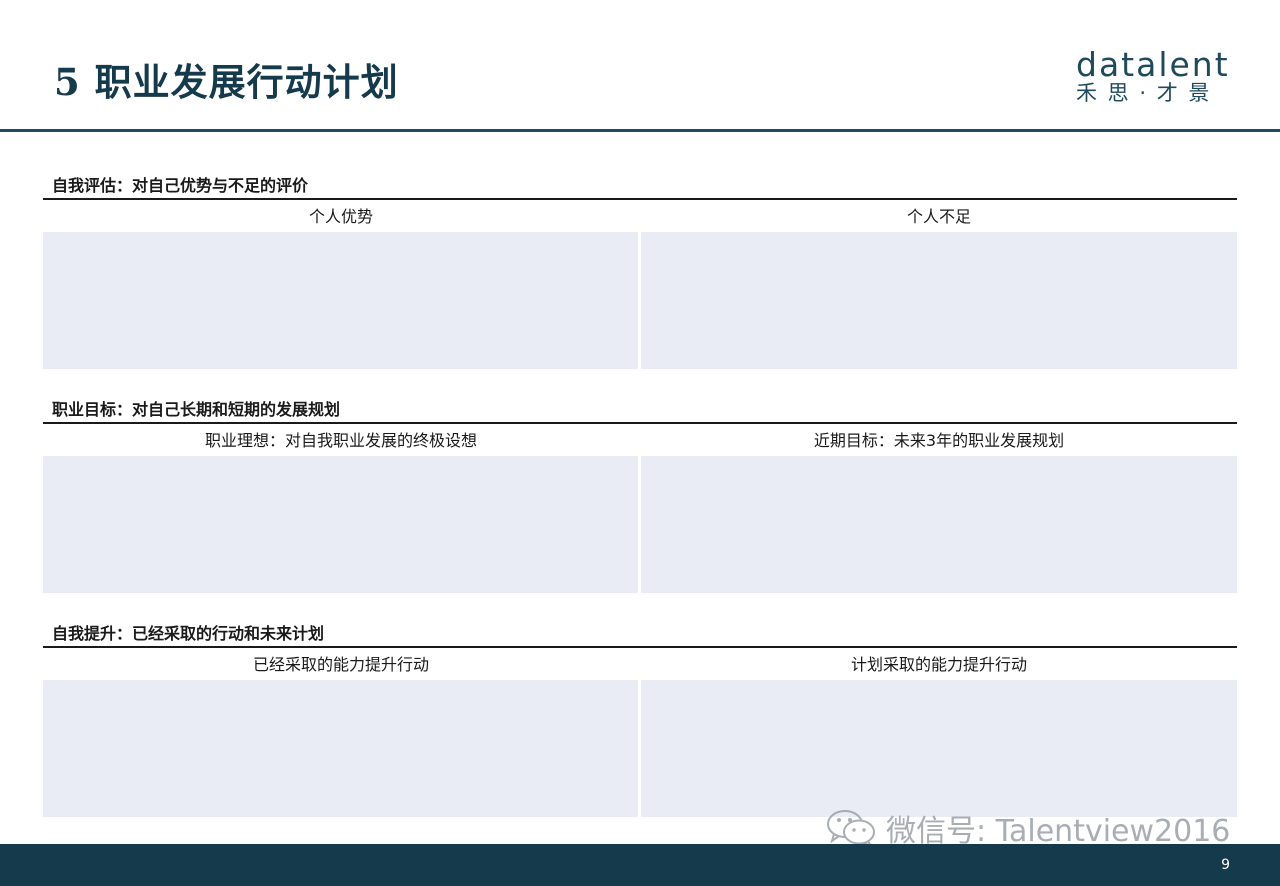  I want to click on logo-wordmark: datalent, so click(1153, 64).